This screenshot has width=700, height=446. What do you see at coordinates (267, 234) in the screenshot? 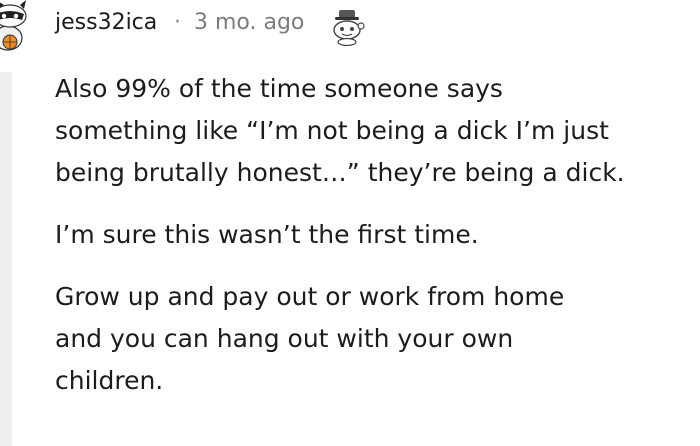
I see `comment-paragraph: I’m sure this wasn’t the first time.` at bounding box center [267, 234].